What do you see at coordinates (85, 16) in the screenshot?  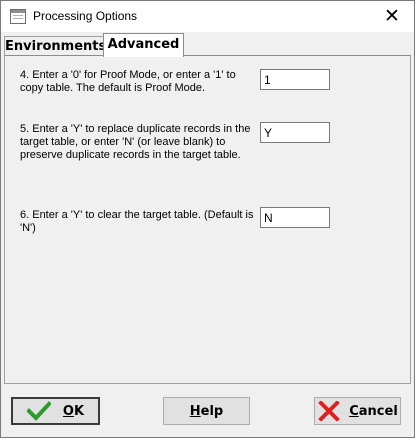 I see `window-title: Processing Options` at bounding box center [85, 16].